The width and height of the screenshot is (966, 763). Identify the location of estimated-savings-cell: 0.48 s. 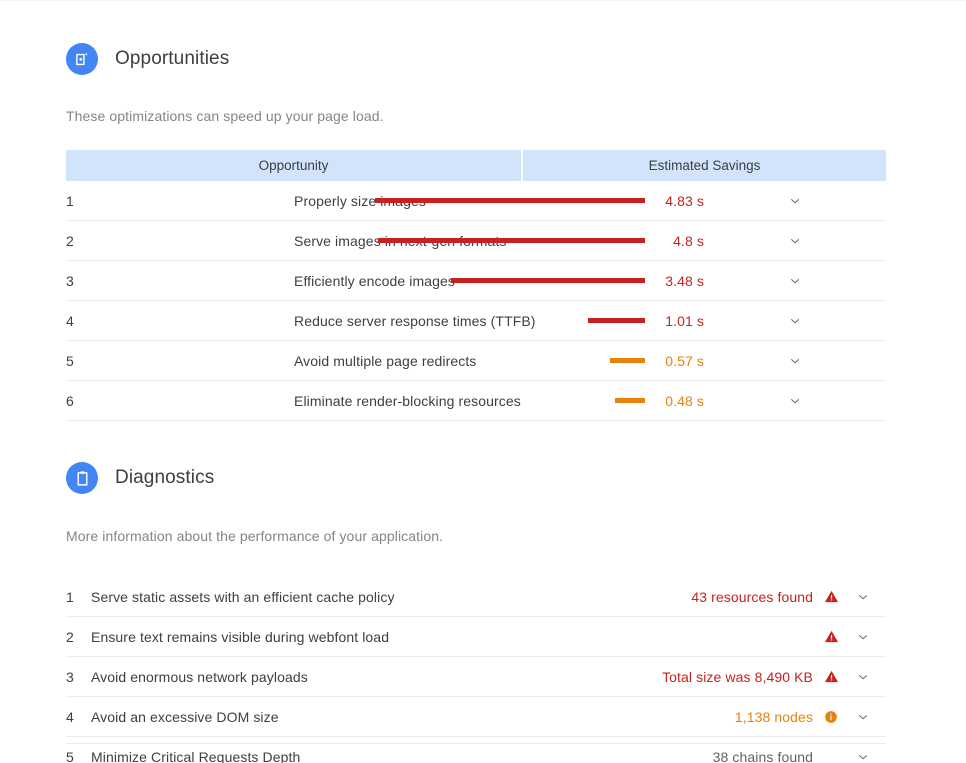
(613, 401).